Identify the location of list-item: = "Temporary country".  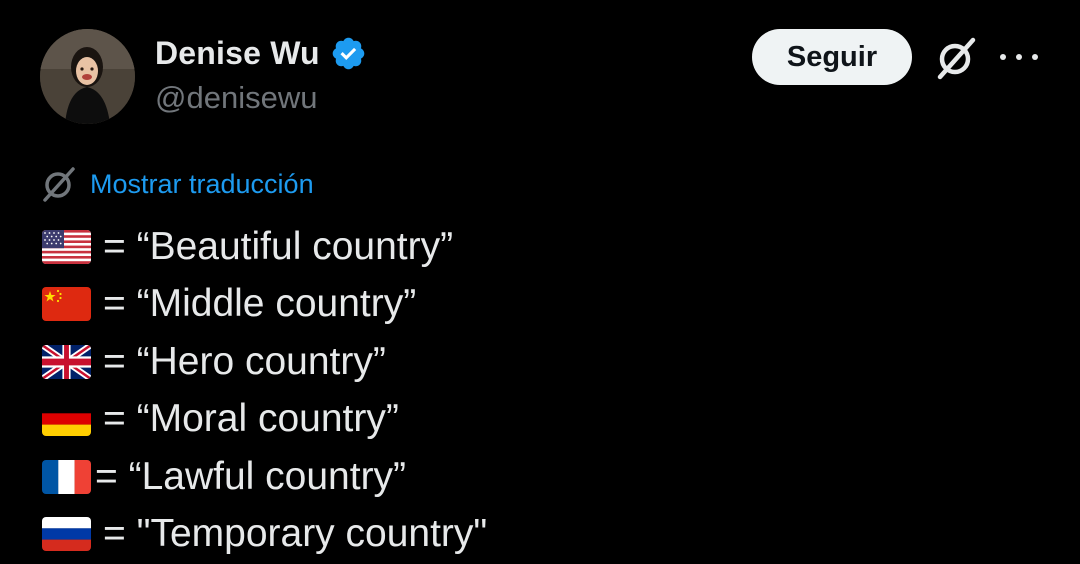
(264, 535).